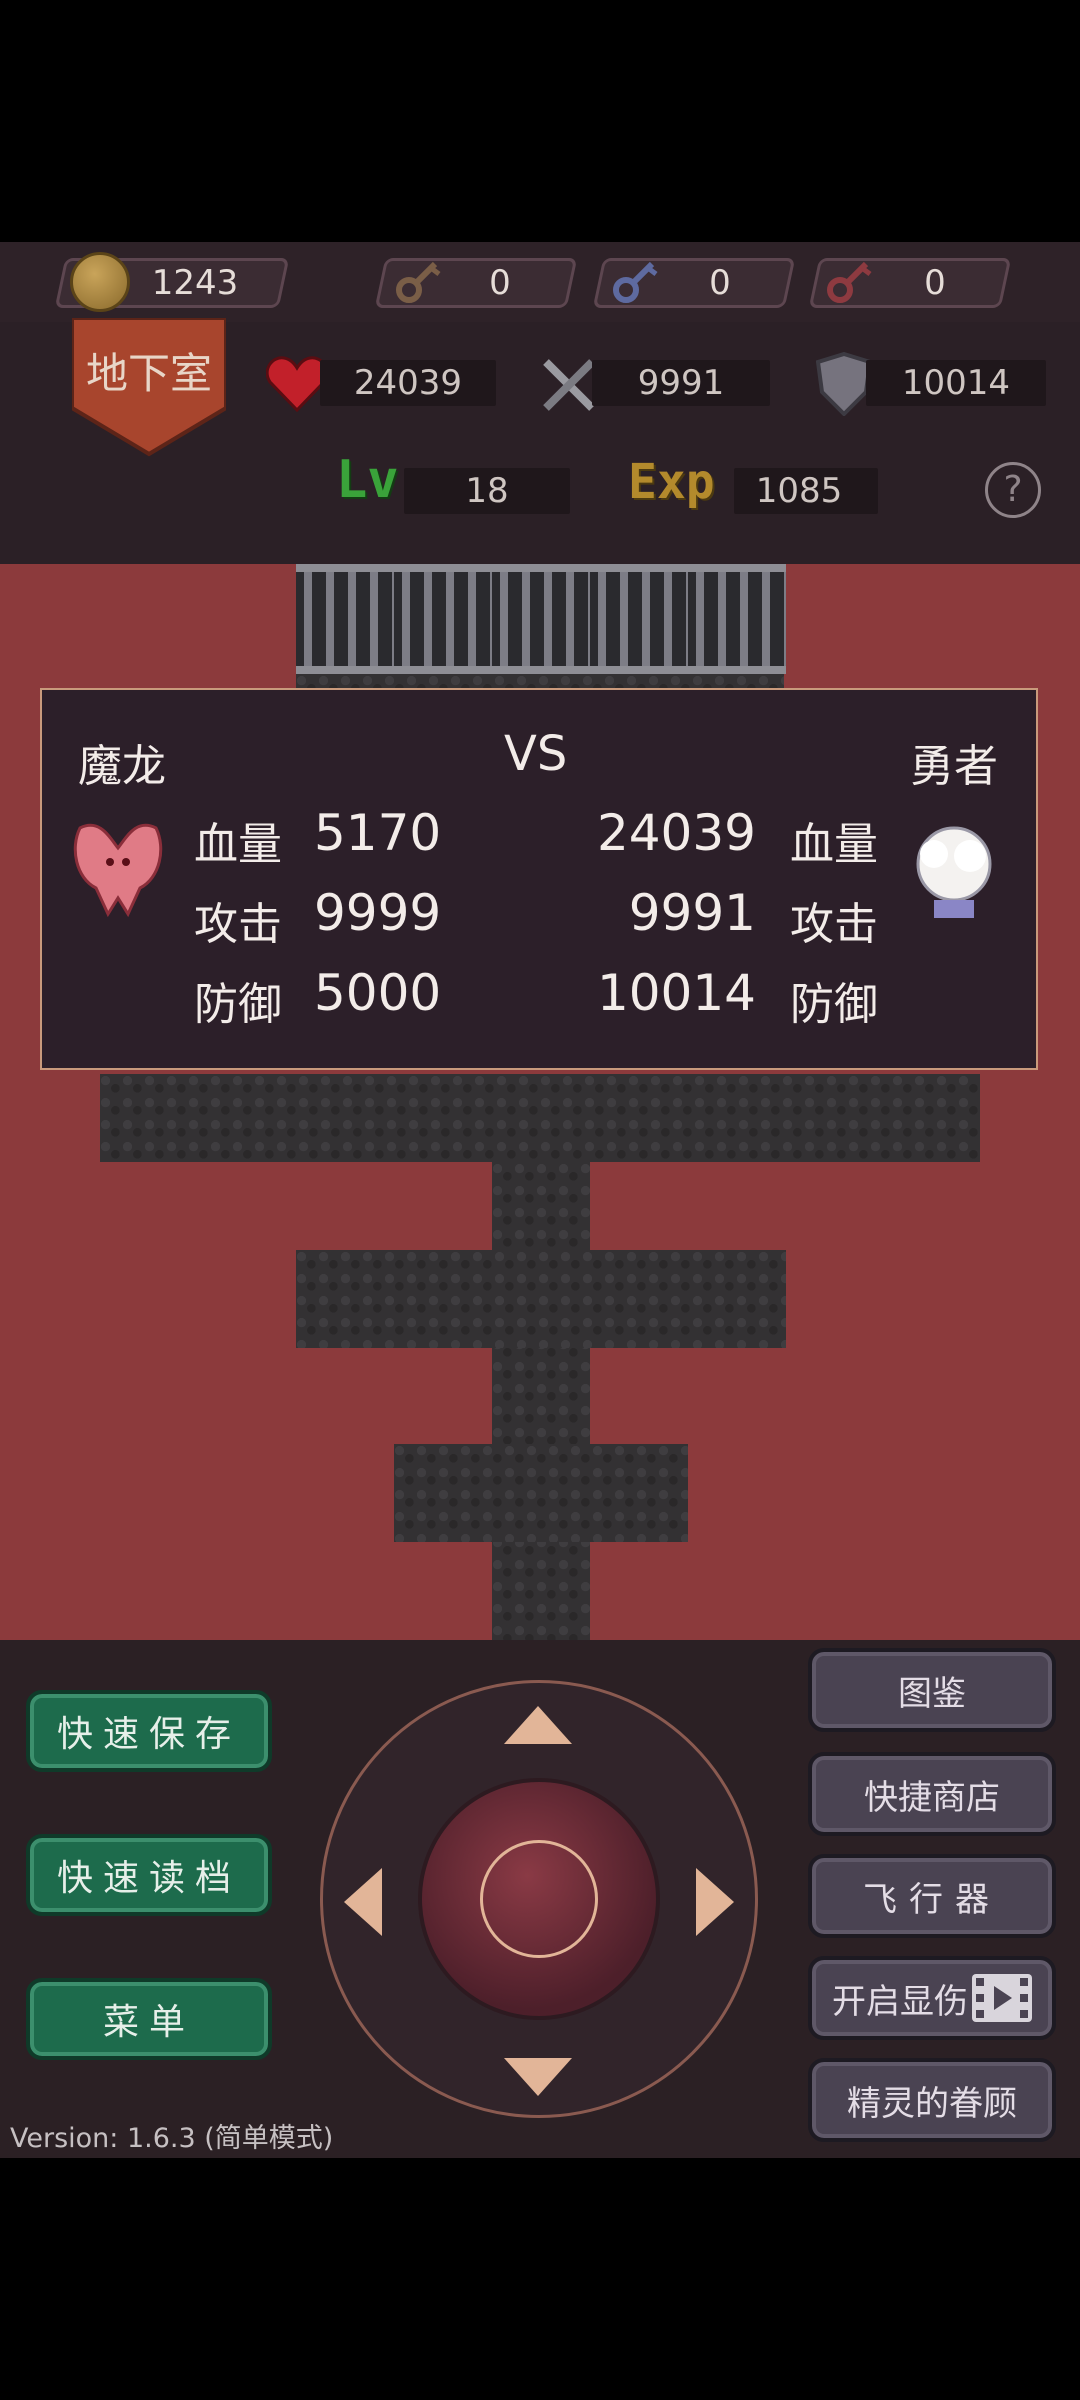  Describe the element at coordinates (635, 282) in the screenshot. I see `blue-key-icon` at that location.